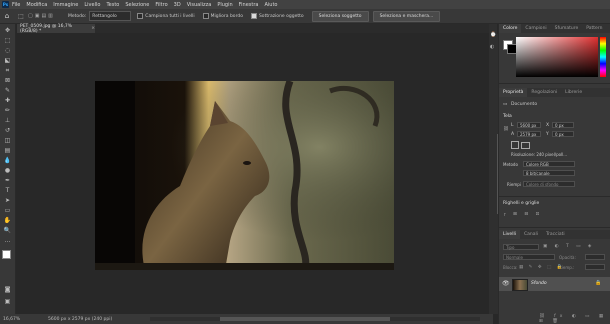 The height and width of the screenshot is (324, 610). Describe the element at coordinates (20, 319) in the screenshot. I see `zoom-level: 16,67%` at that location.